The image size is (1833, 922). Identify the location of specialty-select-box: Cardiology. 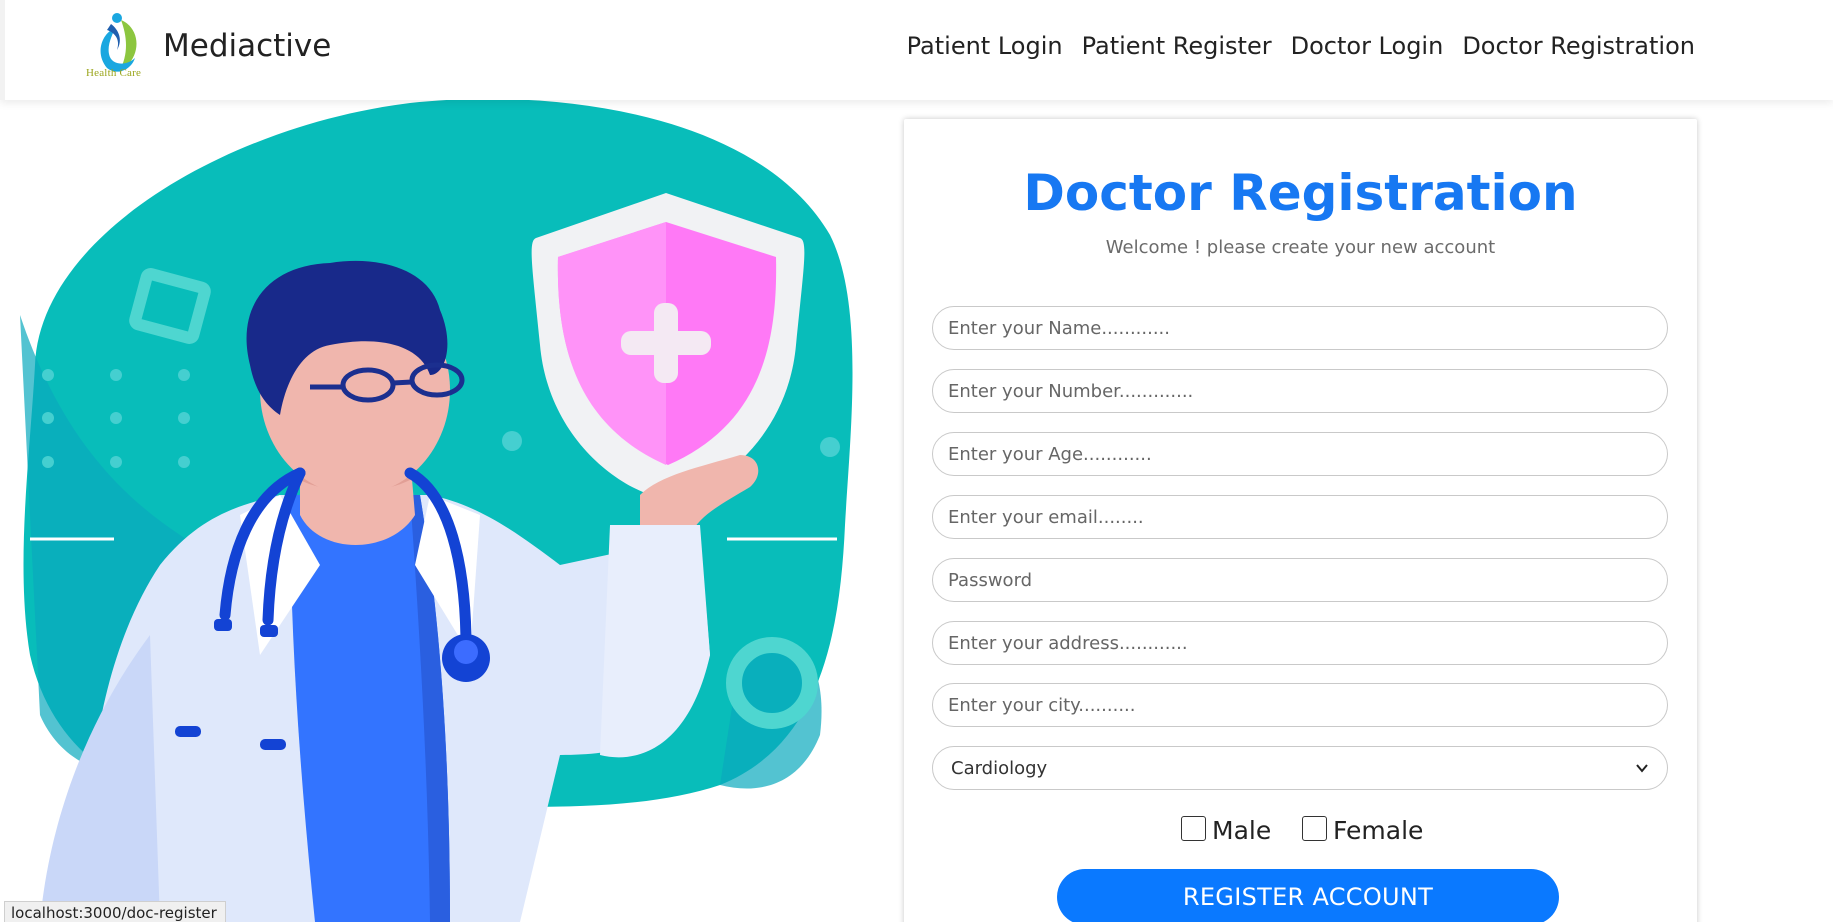
(1300, 768).